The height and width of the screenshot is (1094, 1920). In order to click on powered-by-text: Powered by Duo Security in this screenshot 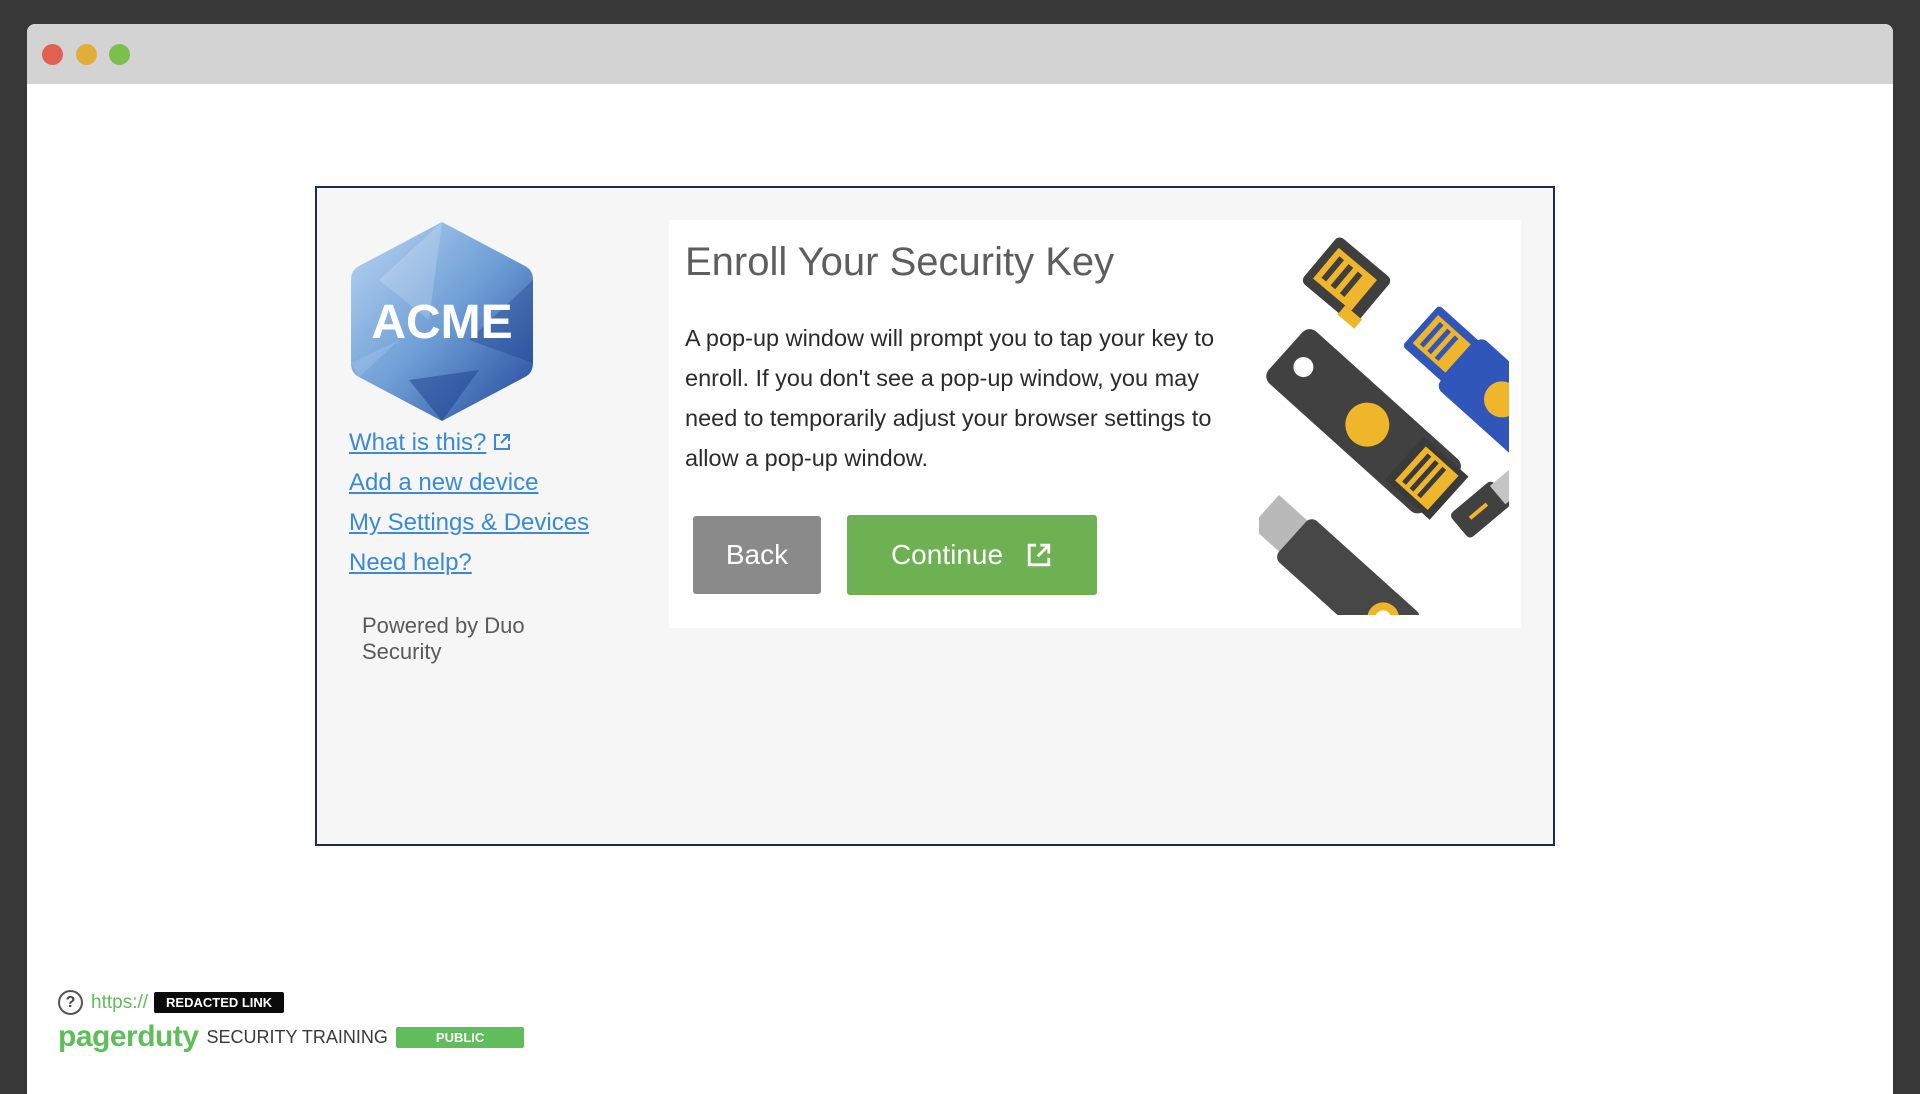, I will do `click(443, 638)`.